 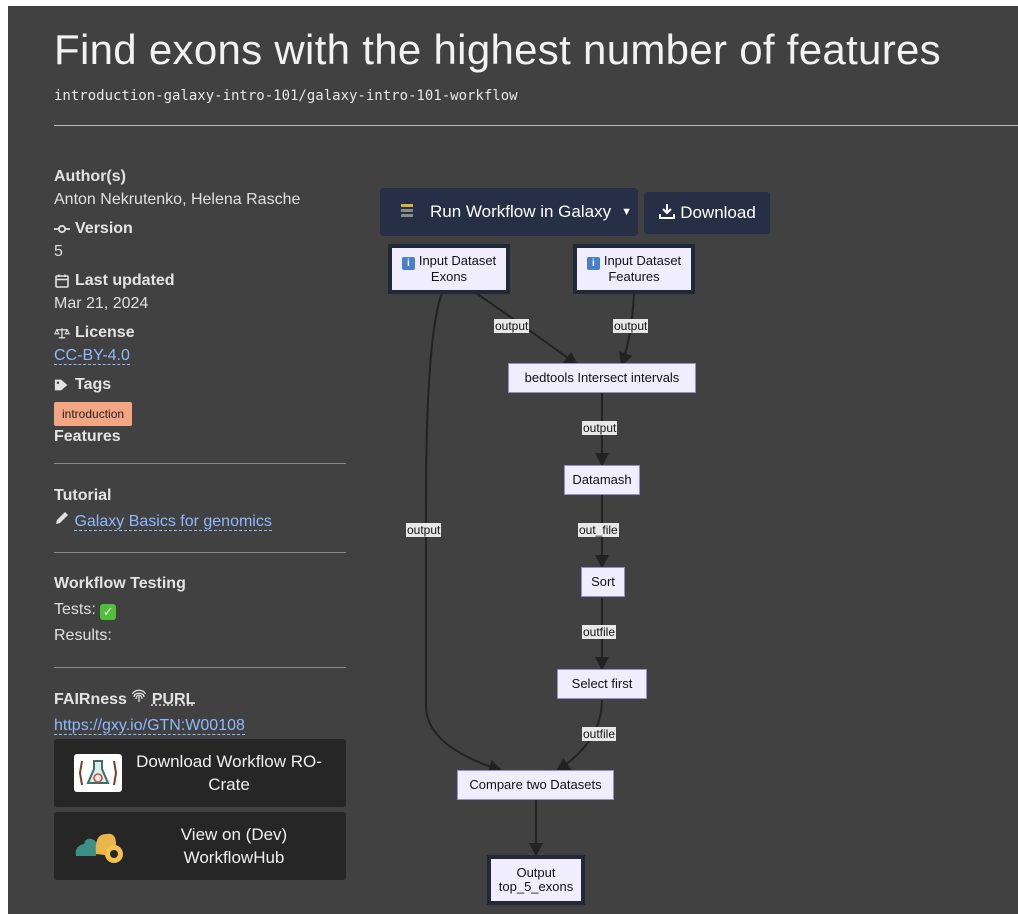 I want to click on node-bedtools-intersect: bedtools Intersect intervals, so click(x=602, y=378).